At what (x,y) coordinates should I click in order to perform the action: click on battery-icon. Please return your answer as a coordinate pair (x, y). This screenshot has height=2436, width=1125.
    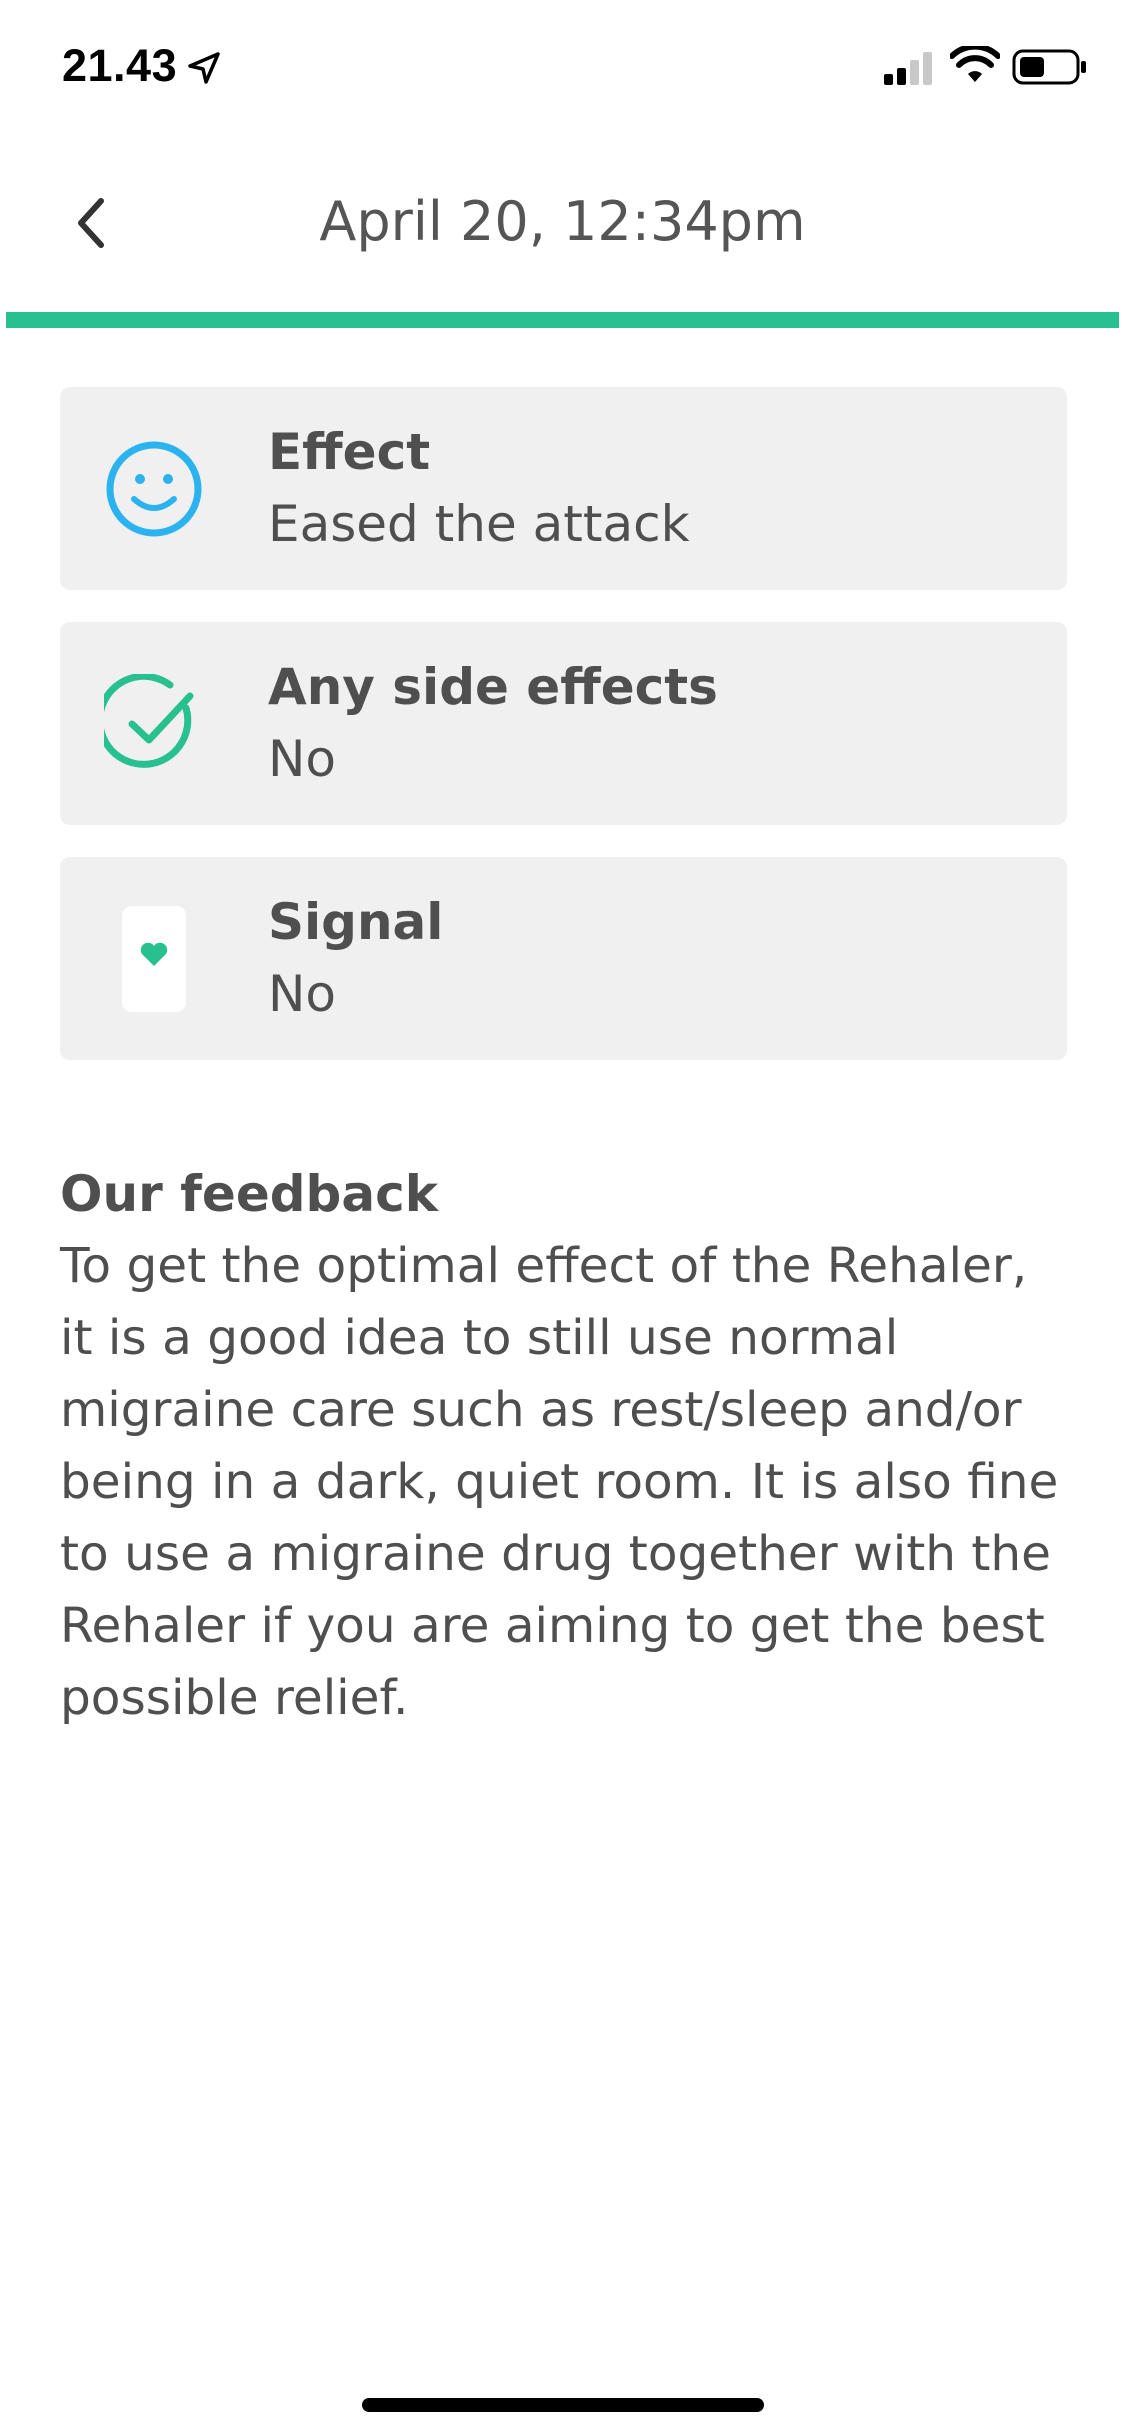
    Looking at the image, I should click on (1050, 67).